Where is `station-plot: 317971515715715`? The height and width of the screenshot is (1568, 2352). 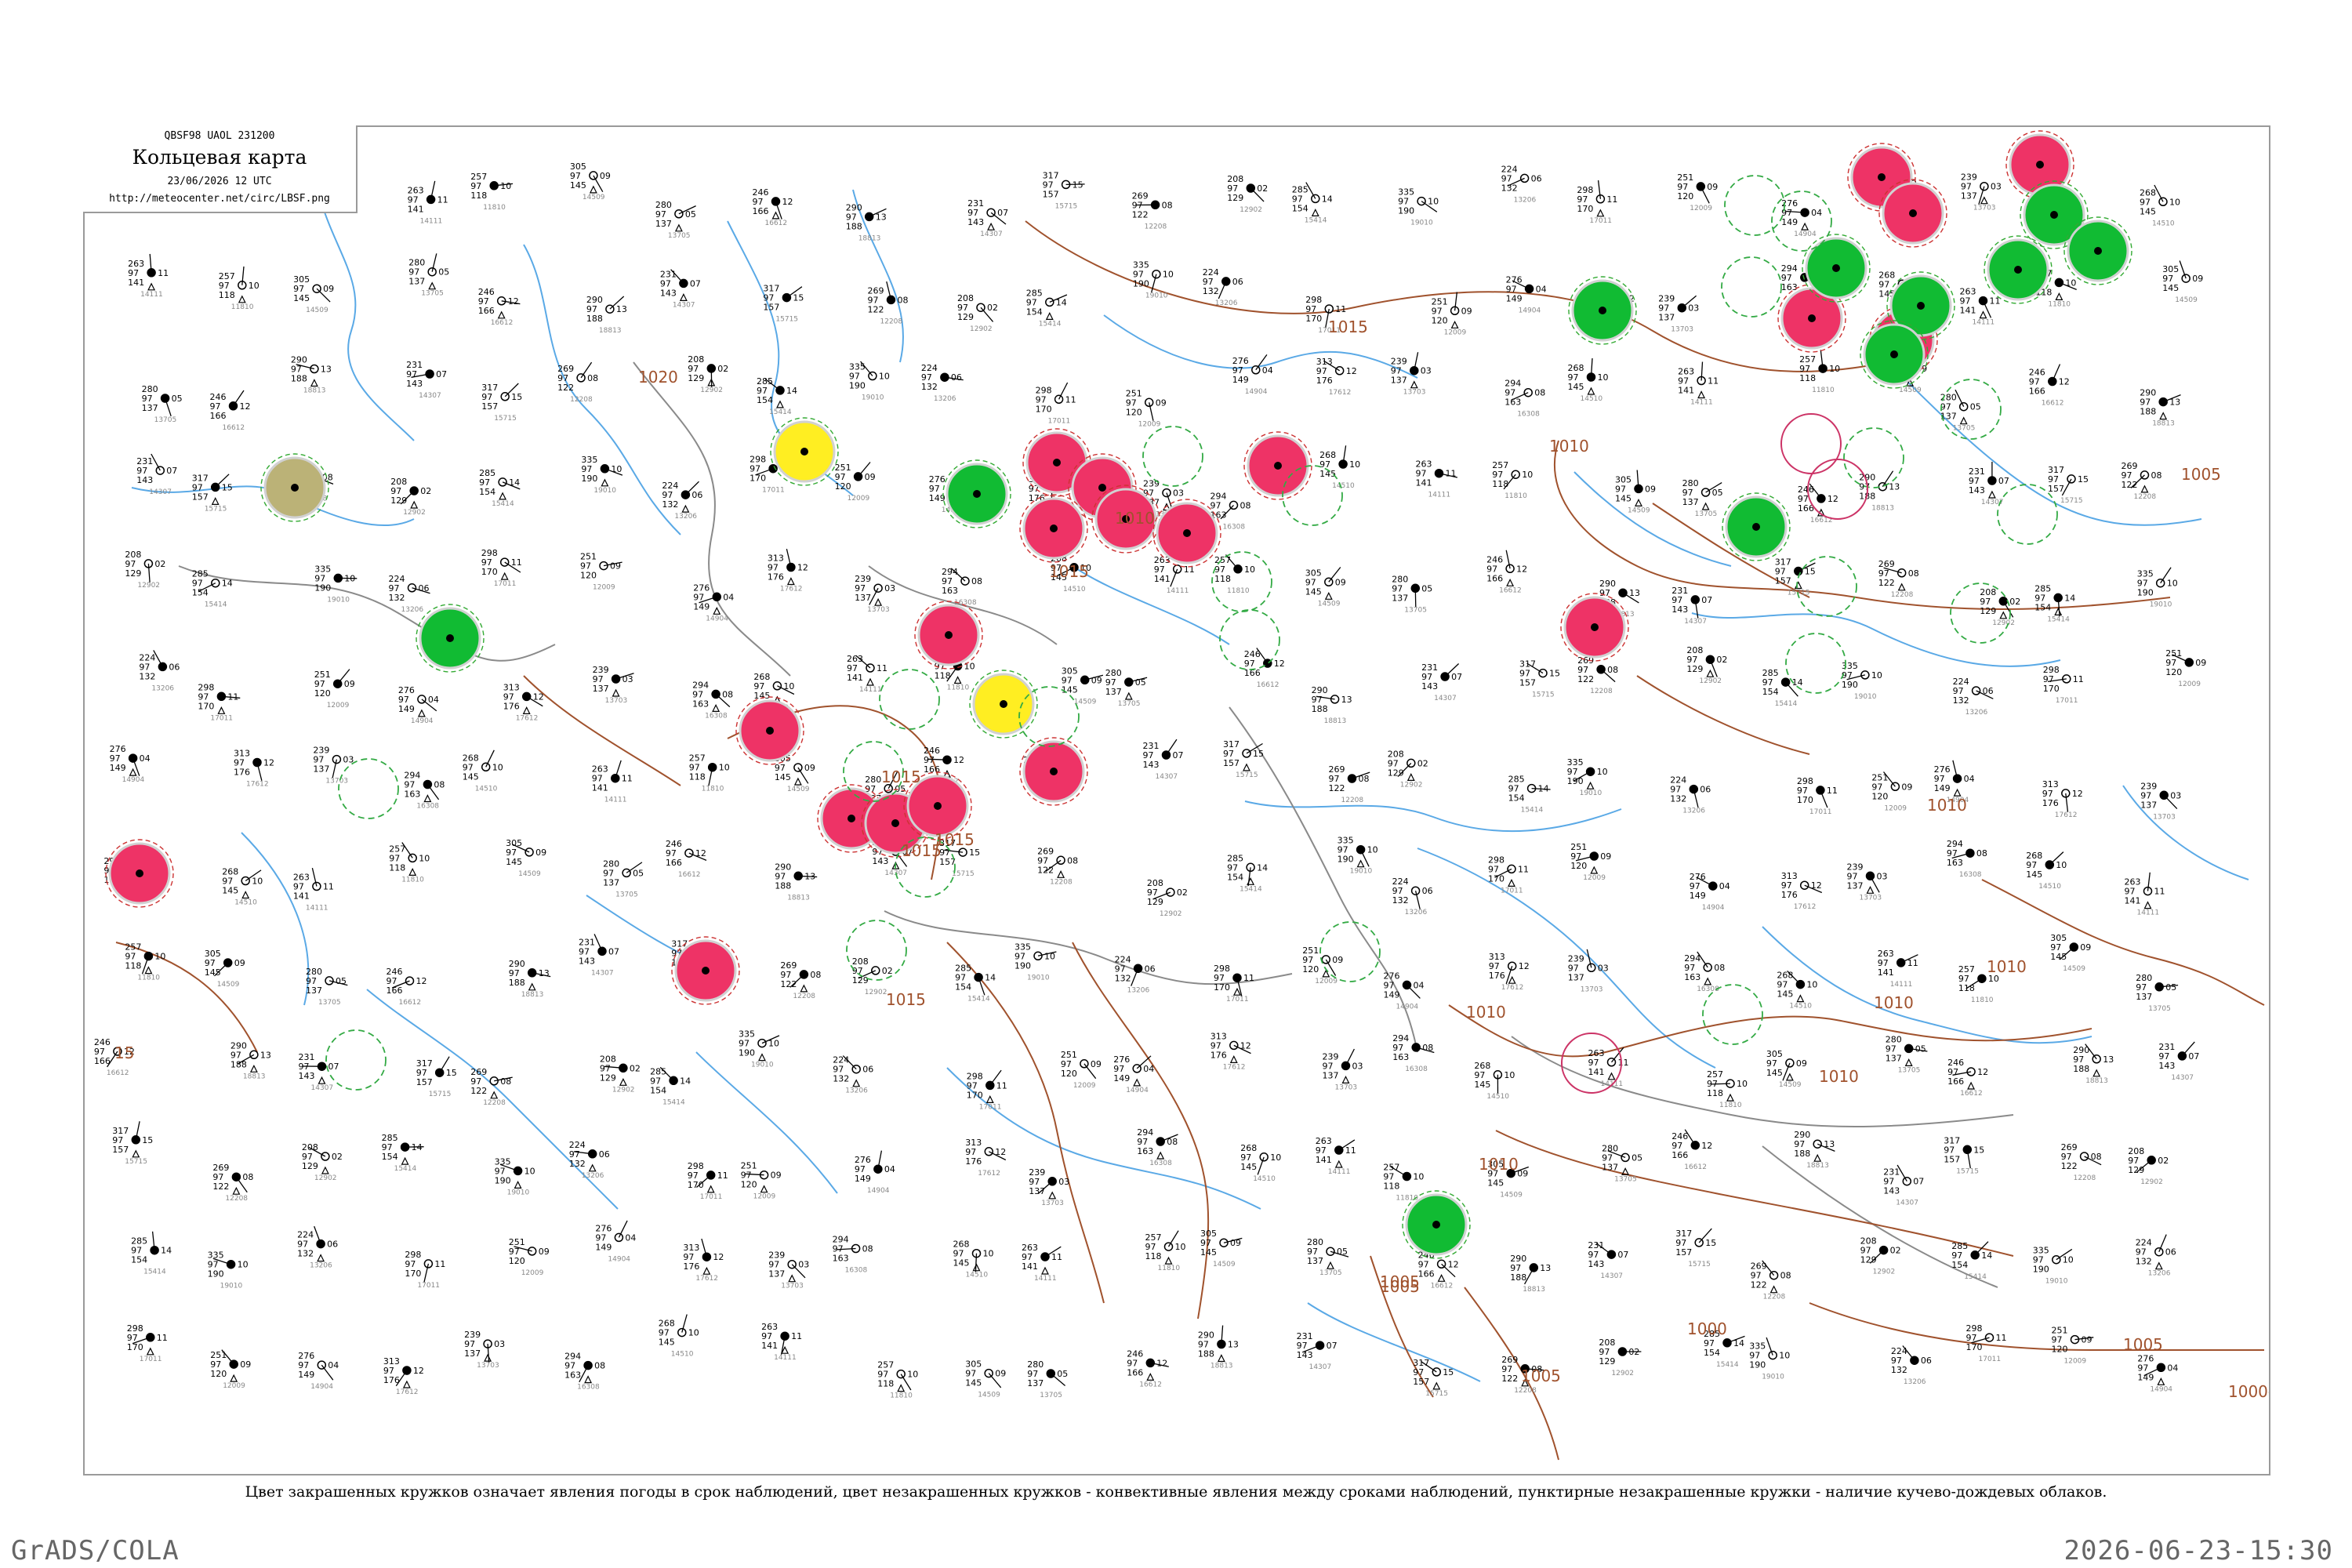 station-plot: 317971515715715 is located at coordinates (1243, 759).